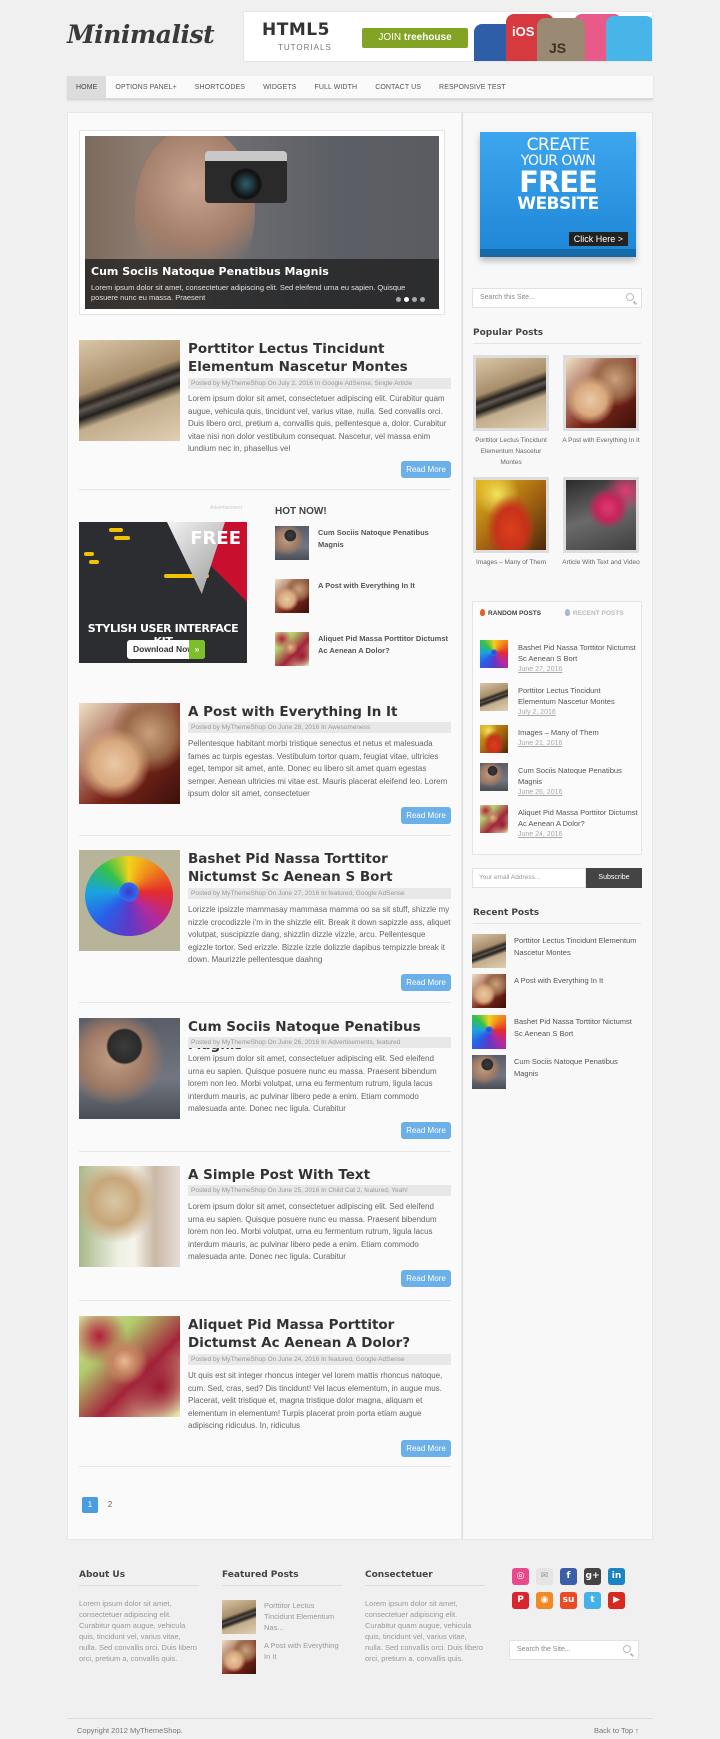 This screenshot has height=1739, width=720. Describe the element at coordinates (568, 1600) in the screenshot. I see `stumbleupon-icon: su` at that location.